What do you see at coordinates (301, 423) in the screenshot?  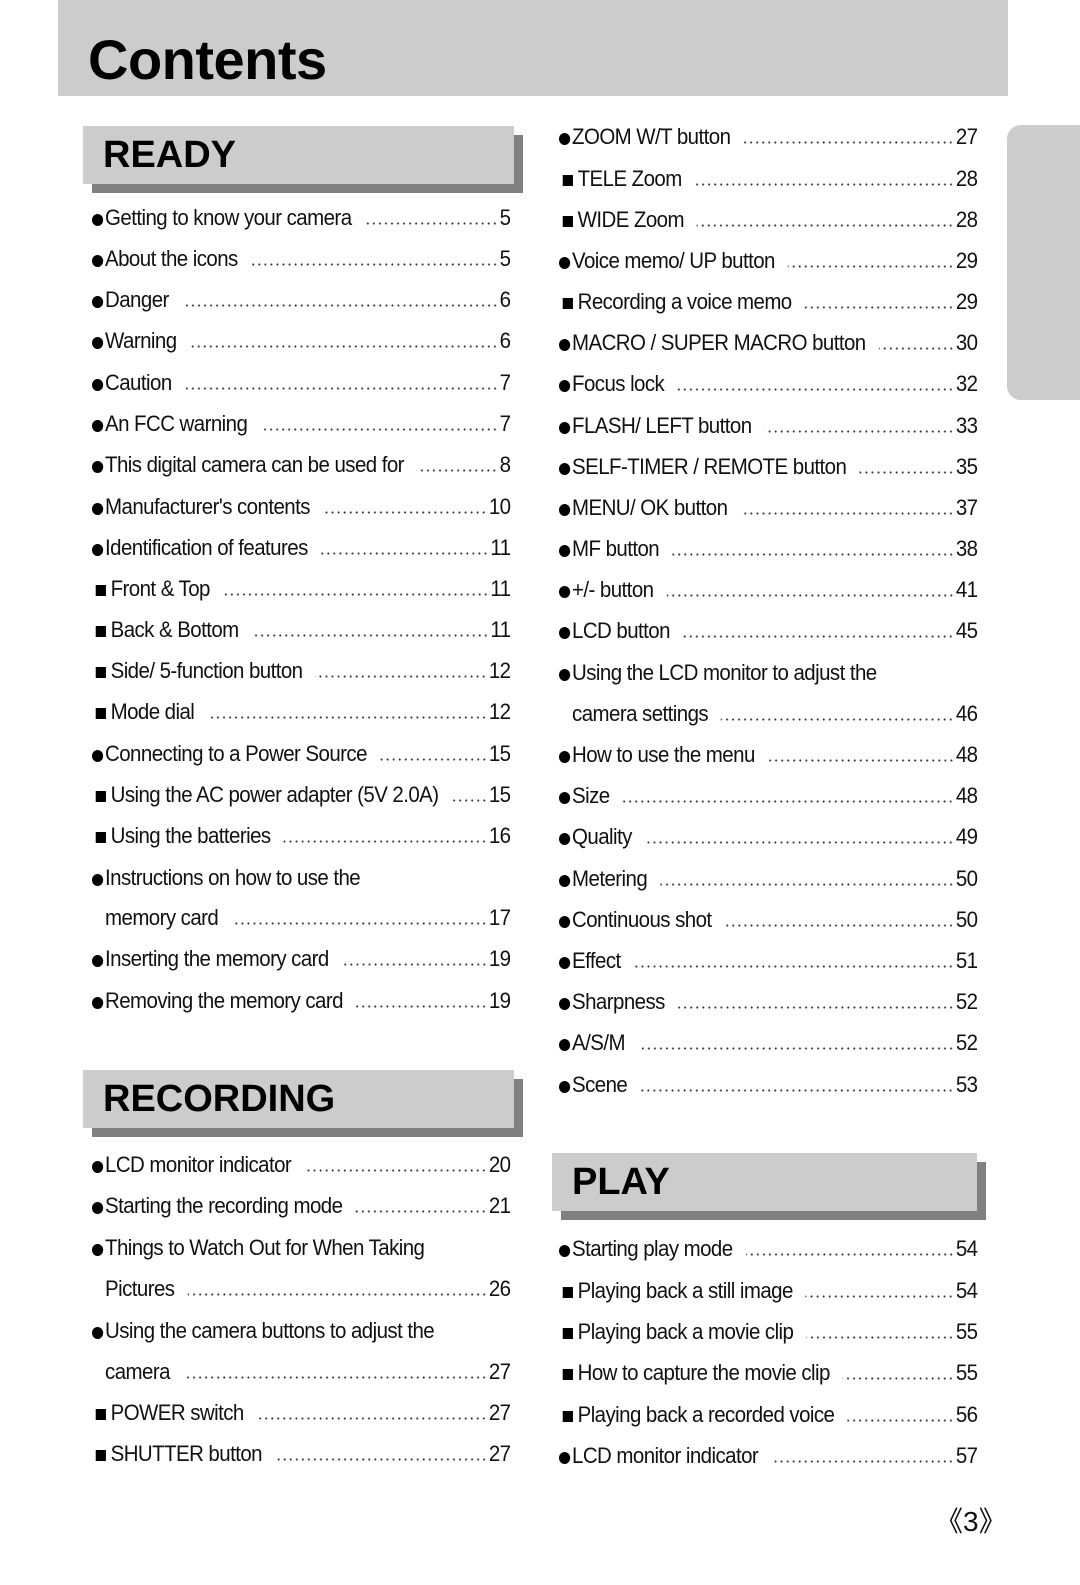 I see `toc-entry: An FCC warning 7` at bounding box center [301, 423].